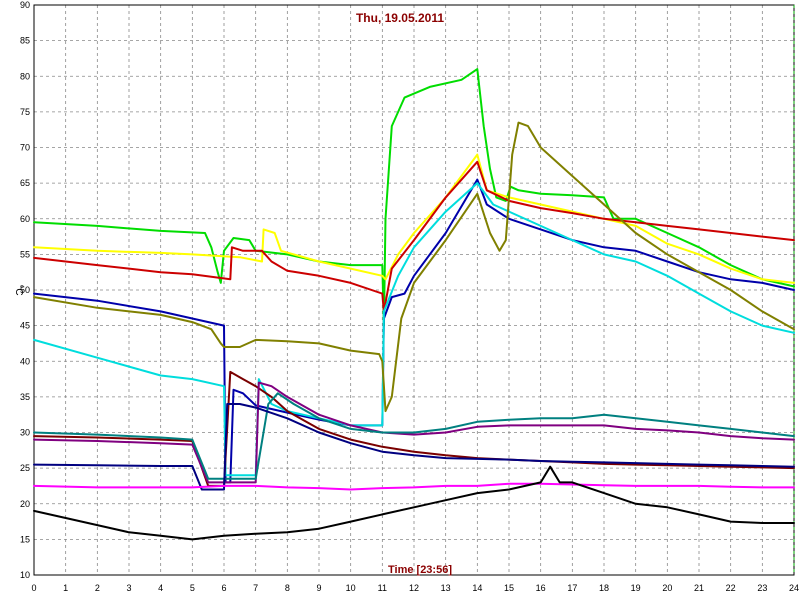 The width and height of the screenshot is (800, 605). Describe the element at coordinates (541, 588) in the screenshot. I see `x-tick-label: 16` at that location.